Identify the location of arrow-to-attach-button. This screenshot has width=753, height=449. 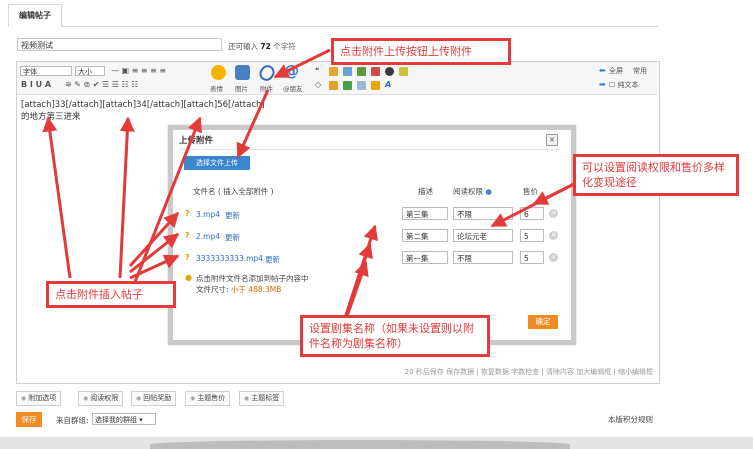
(302, 63).